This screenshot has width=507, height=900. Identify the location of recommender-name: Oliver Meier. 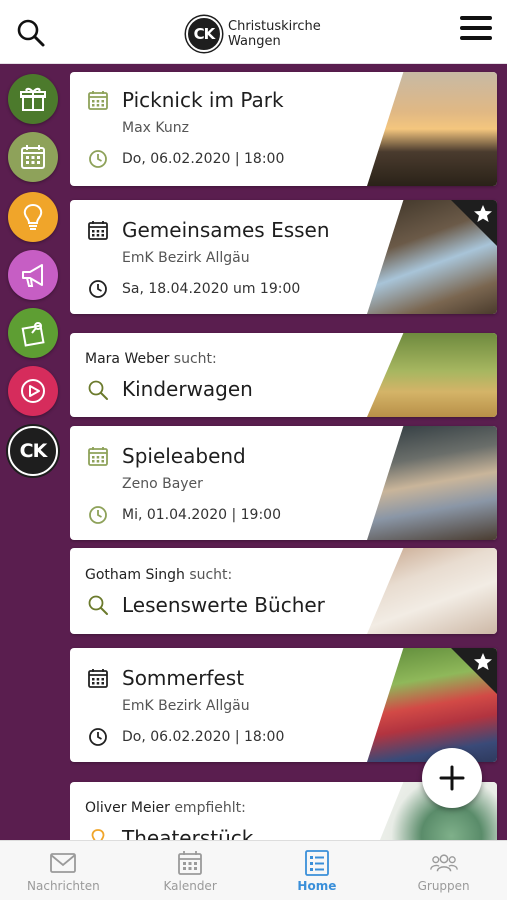
(127, 808).